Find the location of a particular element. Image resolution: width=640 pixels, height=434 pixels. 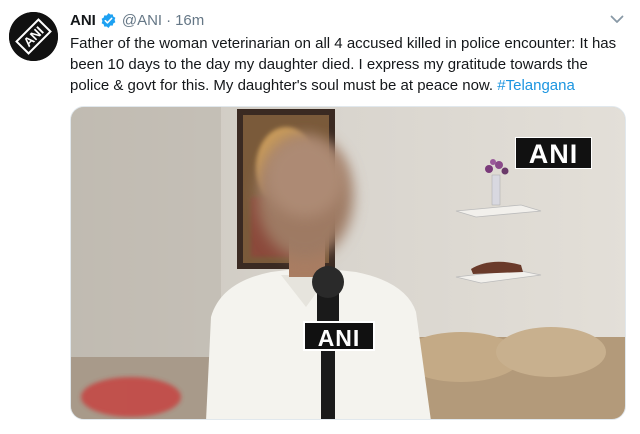

ani-avatar-logo: ANI is located at coordinates (33, 36).